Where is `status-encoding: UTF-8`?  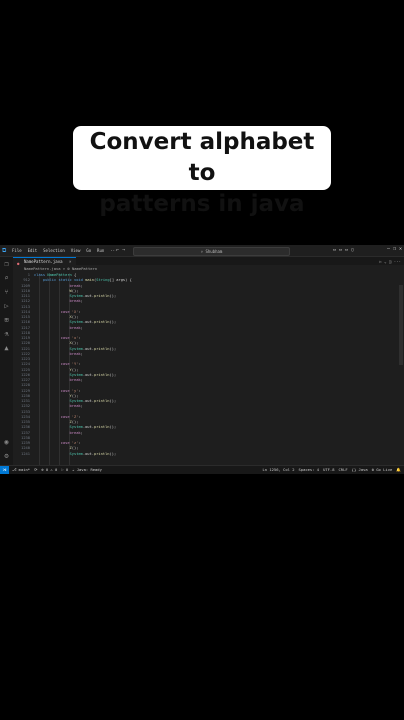 status-encoding: UTF-8 is located at coordinates (328, 470).